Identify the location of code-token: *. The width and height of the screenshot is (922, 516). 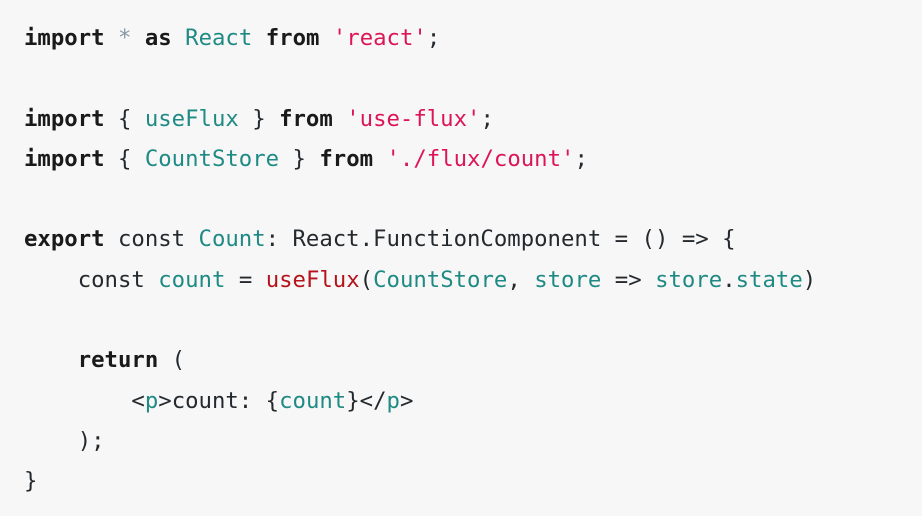
(124, 38).